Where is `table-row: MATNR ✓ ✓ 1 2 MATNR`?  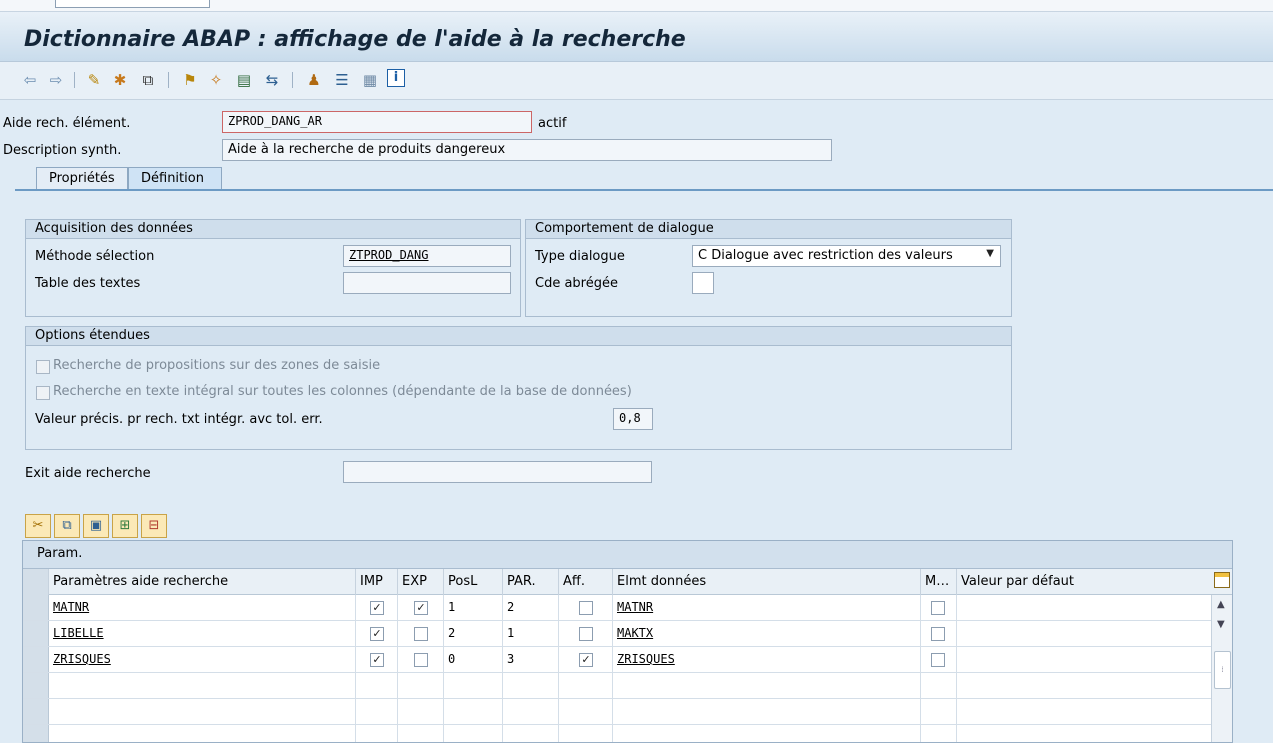
table-row: MATNR ✓ ✓ 1 2 MATNR is located at coordinates (617, 608).